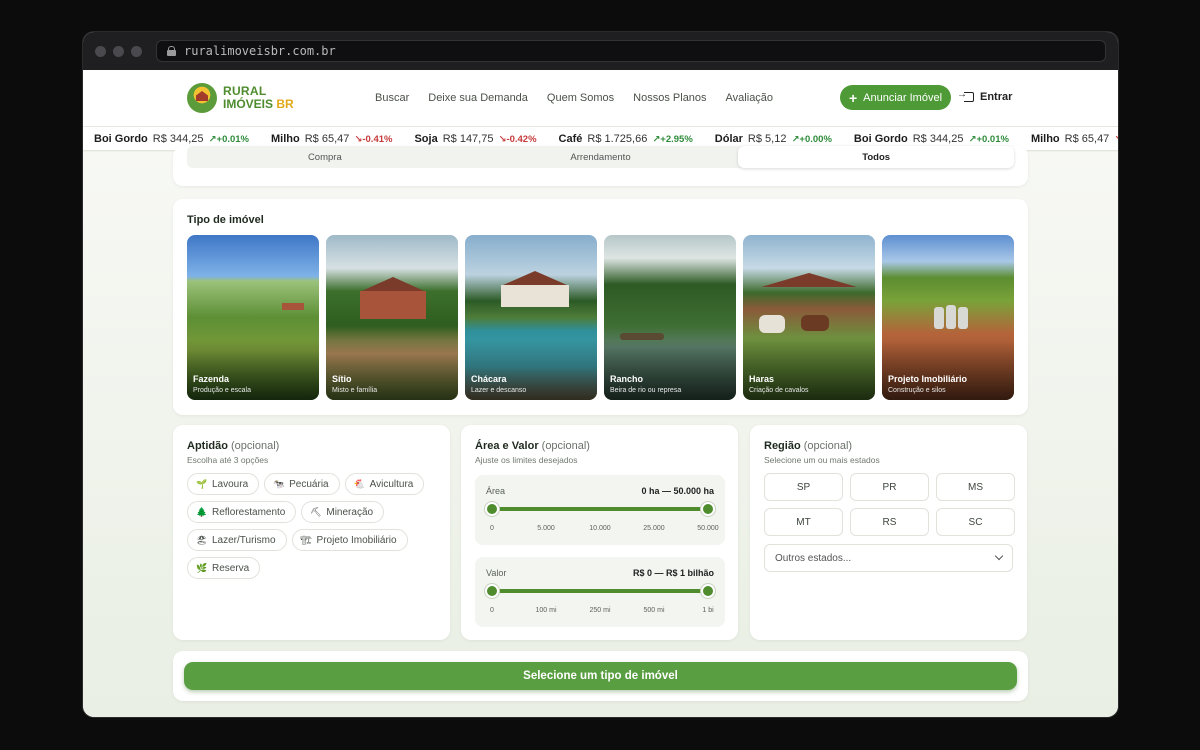 The height and width of the screenshot is (750, 1200). Describe the element at coordinates (828, 446) in the screenshot. I see `regiao-optional: (opcional)` at that location.